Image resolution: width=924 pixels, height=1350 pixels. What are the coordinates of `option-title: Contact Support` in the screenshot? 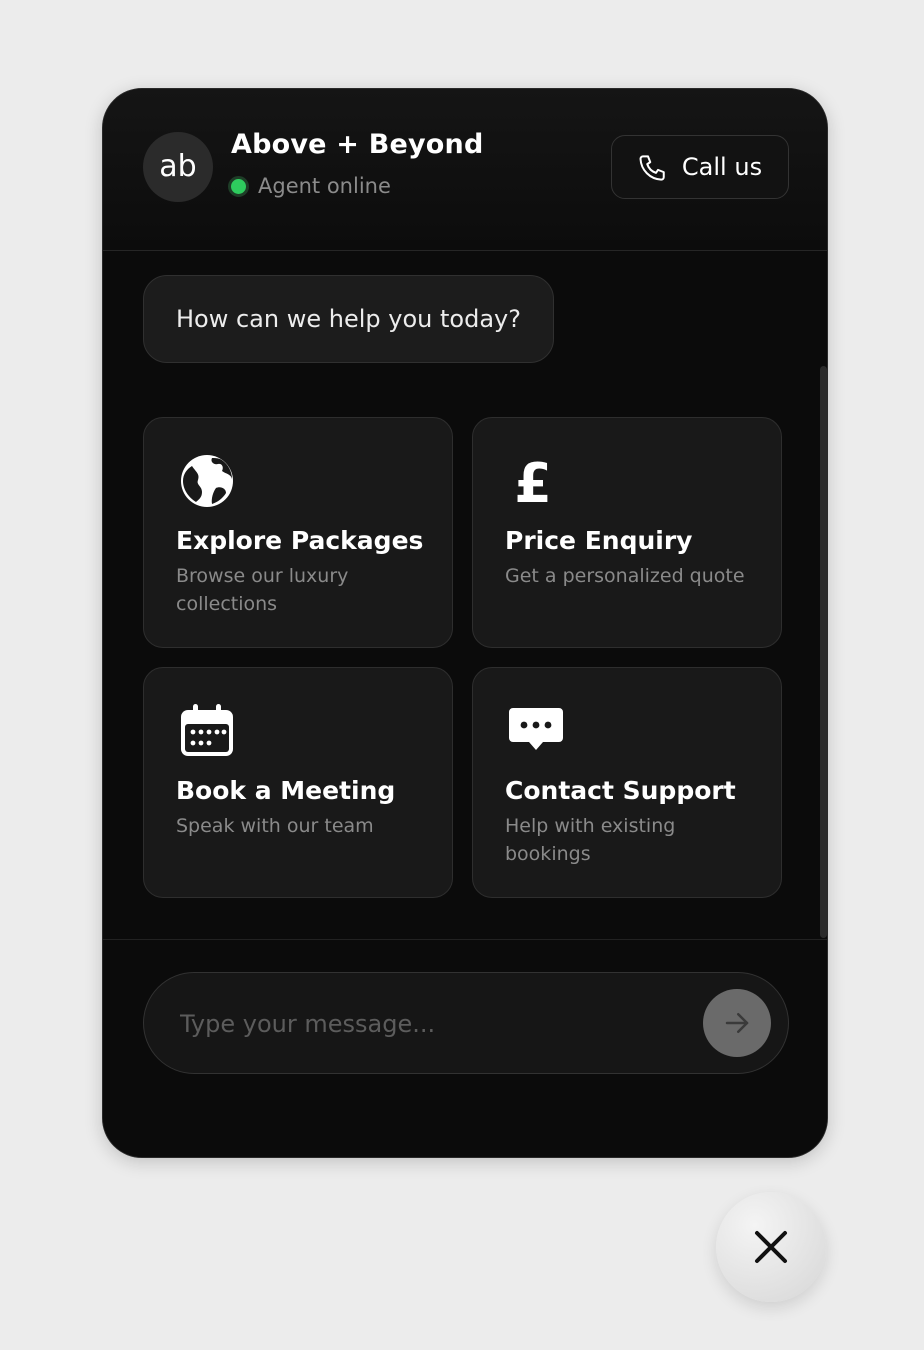 It's located at (620, 790).